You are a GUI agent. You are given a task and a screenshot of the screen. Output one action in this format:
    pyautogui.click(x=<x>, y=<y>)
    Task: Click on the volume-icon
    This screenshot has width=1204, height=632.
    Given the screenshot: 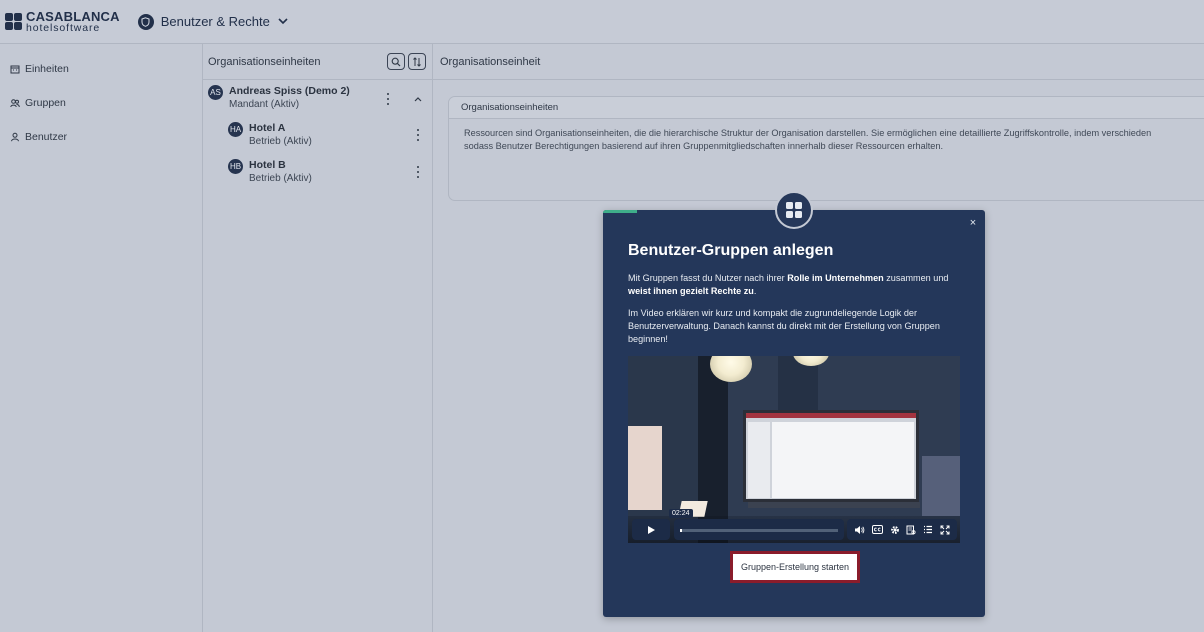 What is the action you would take?
    pyautogui.click(x=859, y=530)
    